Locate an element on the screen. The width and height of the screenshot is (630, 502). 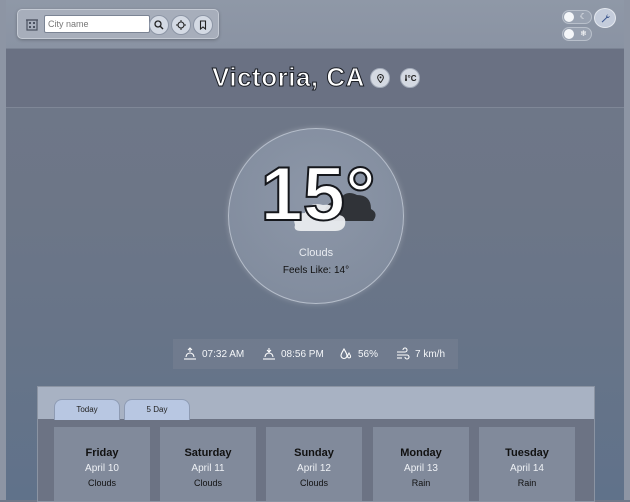
search-icon is located at coordinates (159, 25).